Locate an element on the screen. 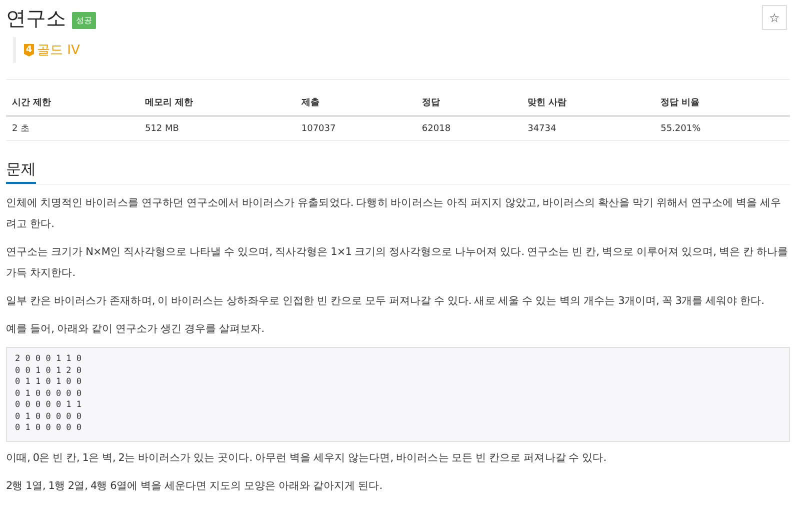 The image size is (800, 516). table-cell: 107037 is located at coordinates (355, 128).